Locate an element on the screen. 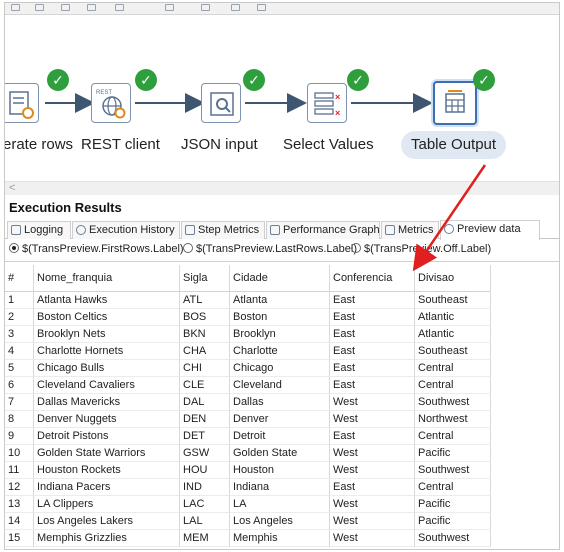 This screenshot has height=552, width=564. column-header: Sigla is located at coordinates (205, 278).